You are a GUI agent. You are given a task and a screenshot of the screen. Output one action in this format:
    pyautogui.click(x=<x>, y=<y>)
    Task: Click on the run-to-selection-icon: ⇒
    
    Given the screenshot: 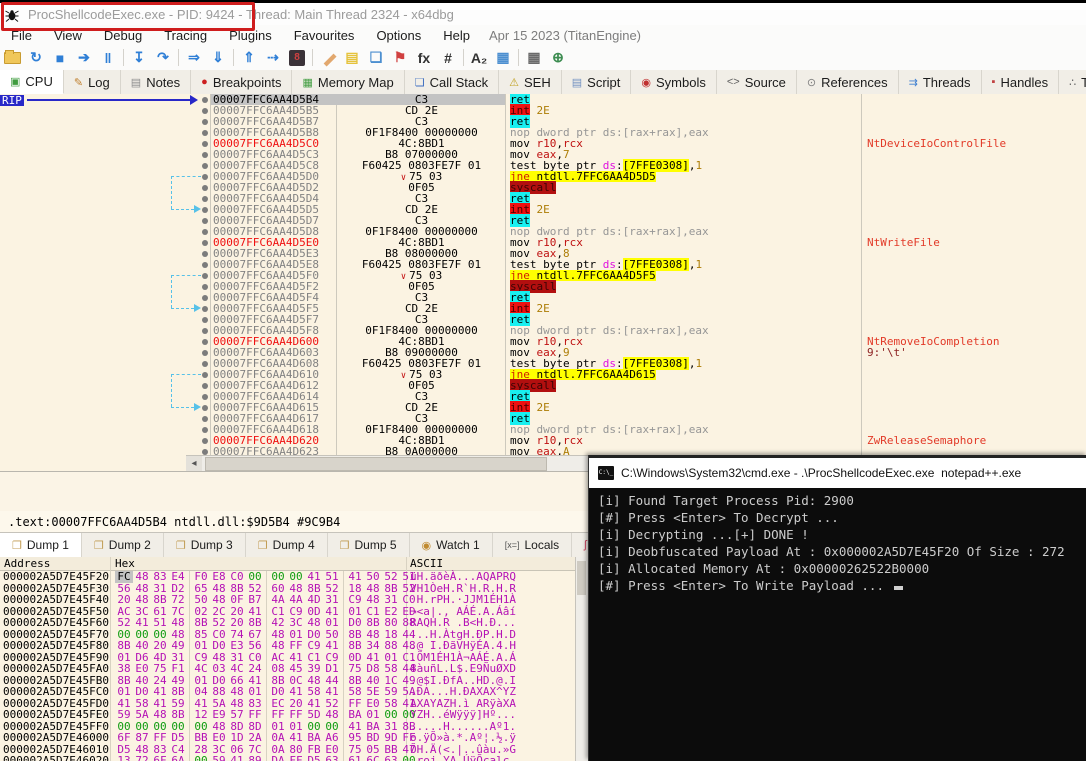 What is the action you would take?
    pyautogui.click(x=194, y=58)
    